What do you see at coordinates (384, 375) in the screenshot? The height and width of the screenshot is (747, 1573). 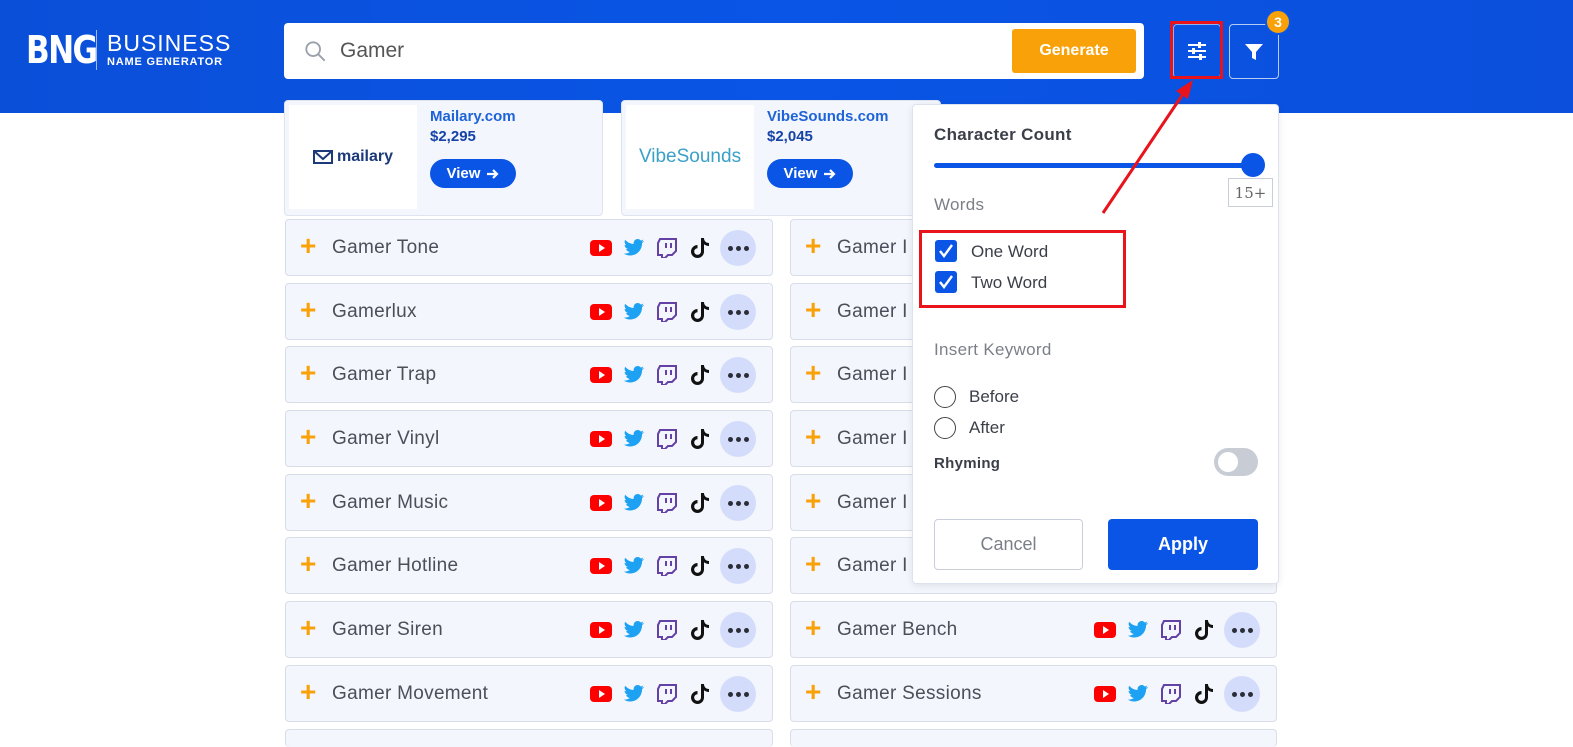 I see `business-name: Gamer Trap` at bounding box center [384, 375].